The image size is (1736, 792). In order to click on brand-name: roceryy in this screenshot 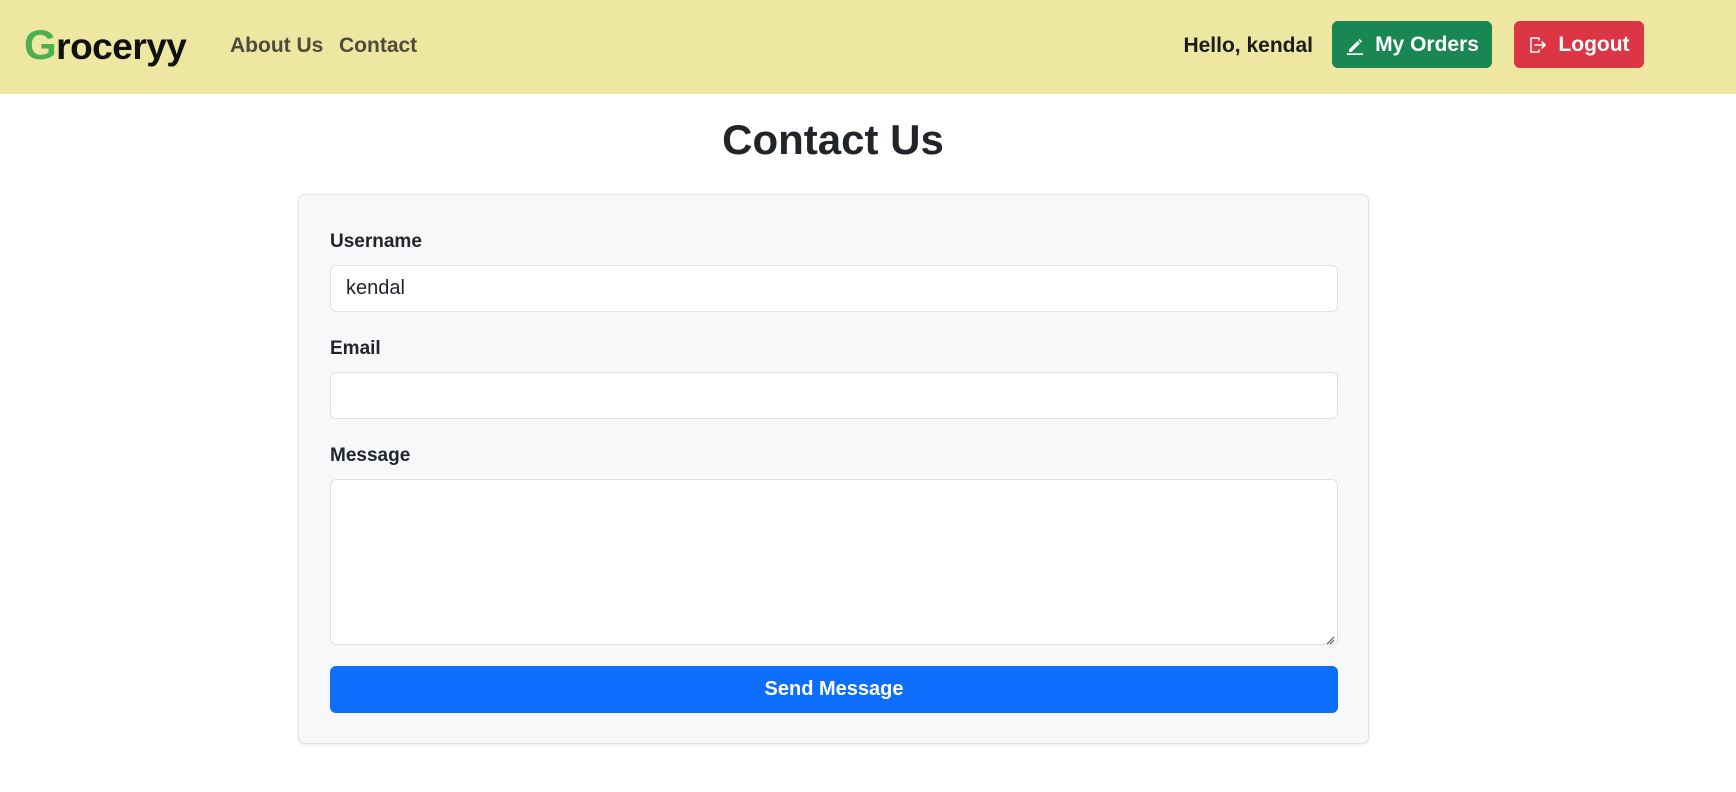, I will do `click(121, 46)`.